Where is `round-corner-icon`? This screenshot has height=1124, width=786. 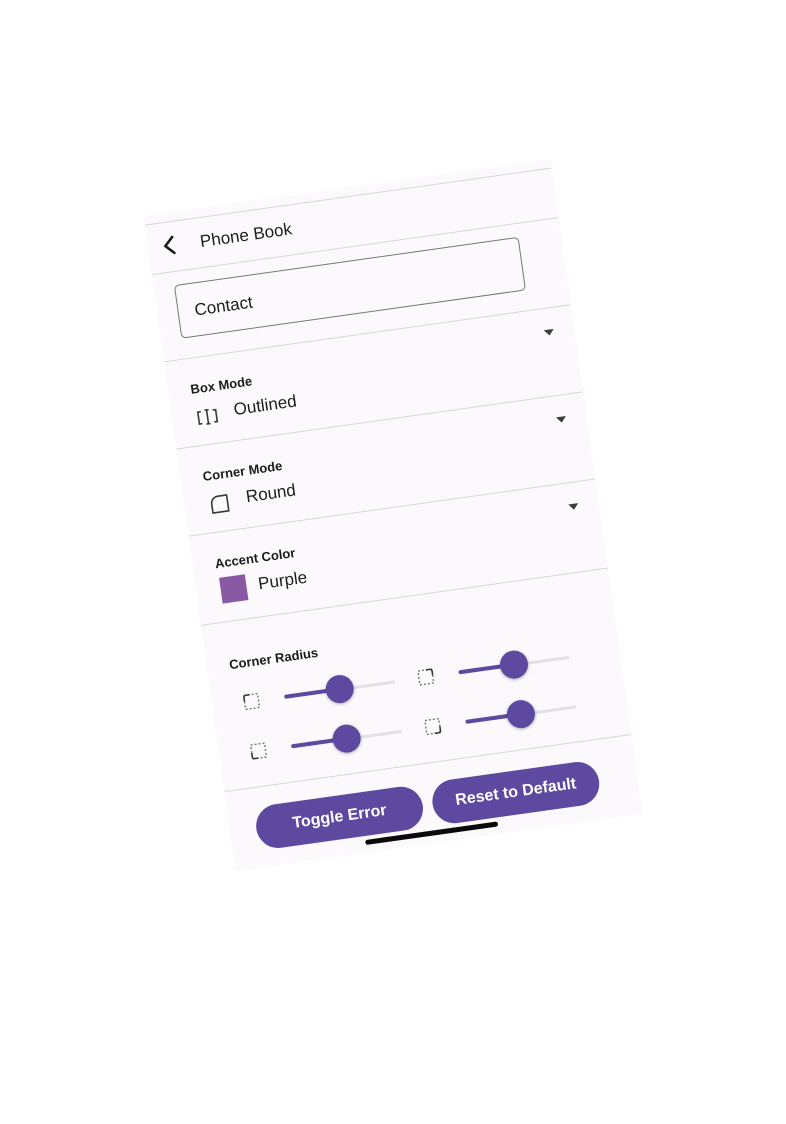
round-corner-icon is located at coordinates (219, 504).